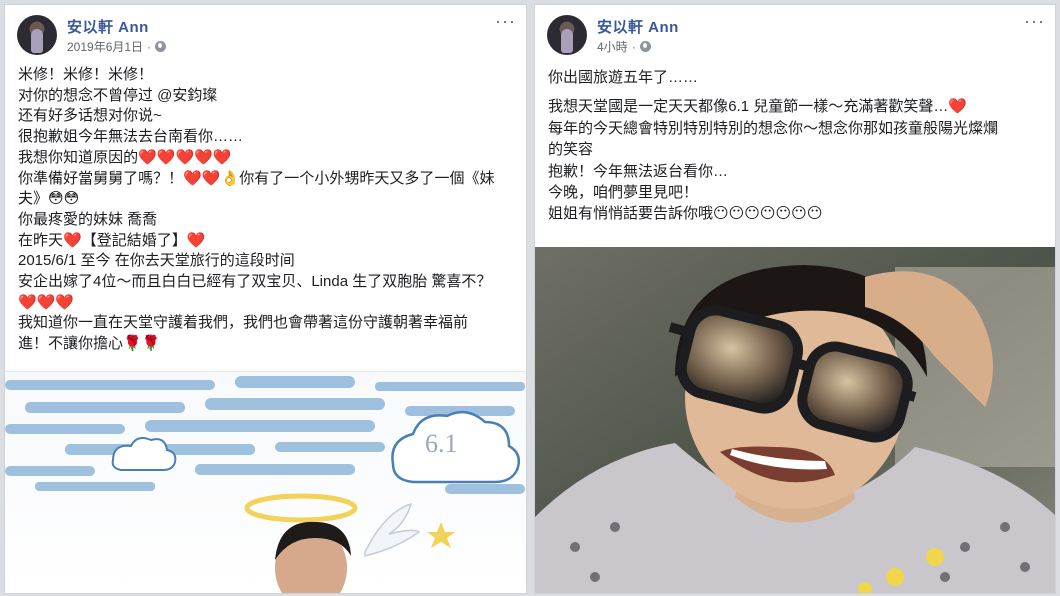 This screenshot has width=1060, height=596. What do you see at coordinates (243, 323) in the screenshot?
I see `post-line: 我知道你一直在天堂守護着我們，我們也會帶著這份守護朝著幸福前` at bounding box center [243, 323].